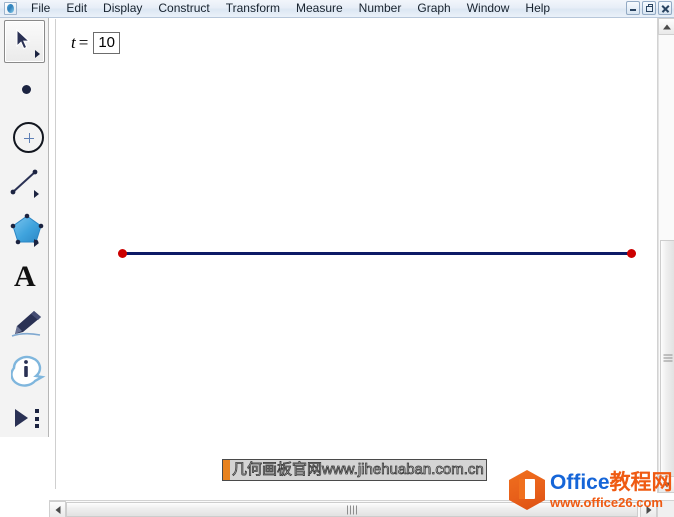  Describe the element at coordinates (380, 8) in the screenshot. I see `menu-item-number: Number` at that location.